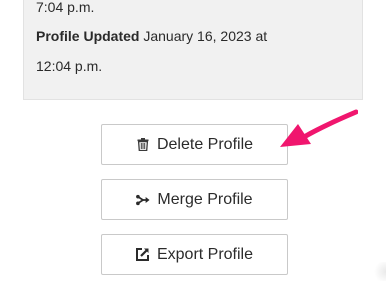 The image size is (386, 281). I want to click on export-profile-label: Export Profile, so click(205, 254).